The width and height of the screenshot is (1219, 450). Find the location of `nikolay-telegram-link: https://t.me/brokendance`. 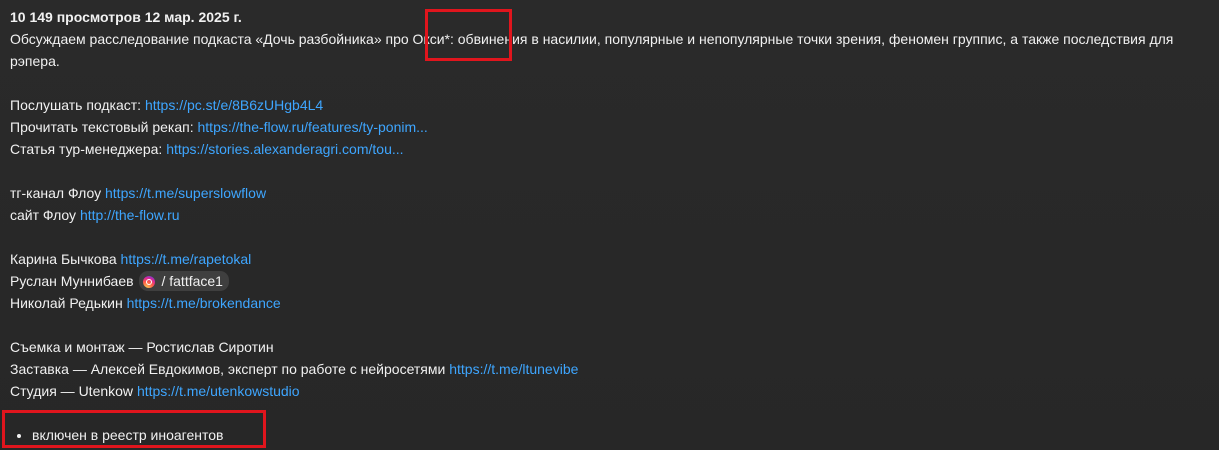

nikolay-telegram-link: https://t.me/brokendance is located at coordinates (204, 303).